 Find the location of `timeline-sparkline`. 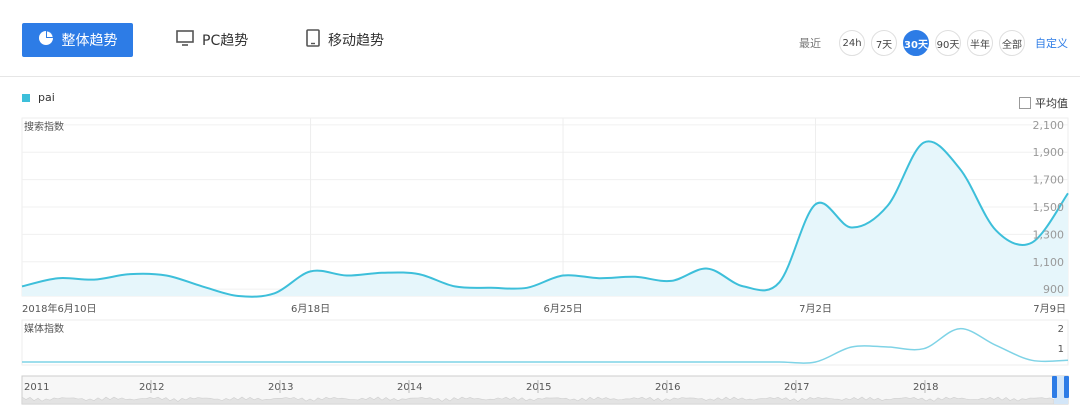

timeline-sparkline is located at coordinates (538, 400).